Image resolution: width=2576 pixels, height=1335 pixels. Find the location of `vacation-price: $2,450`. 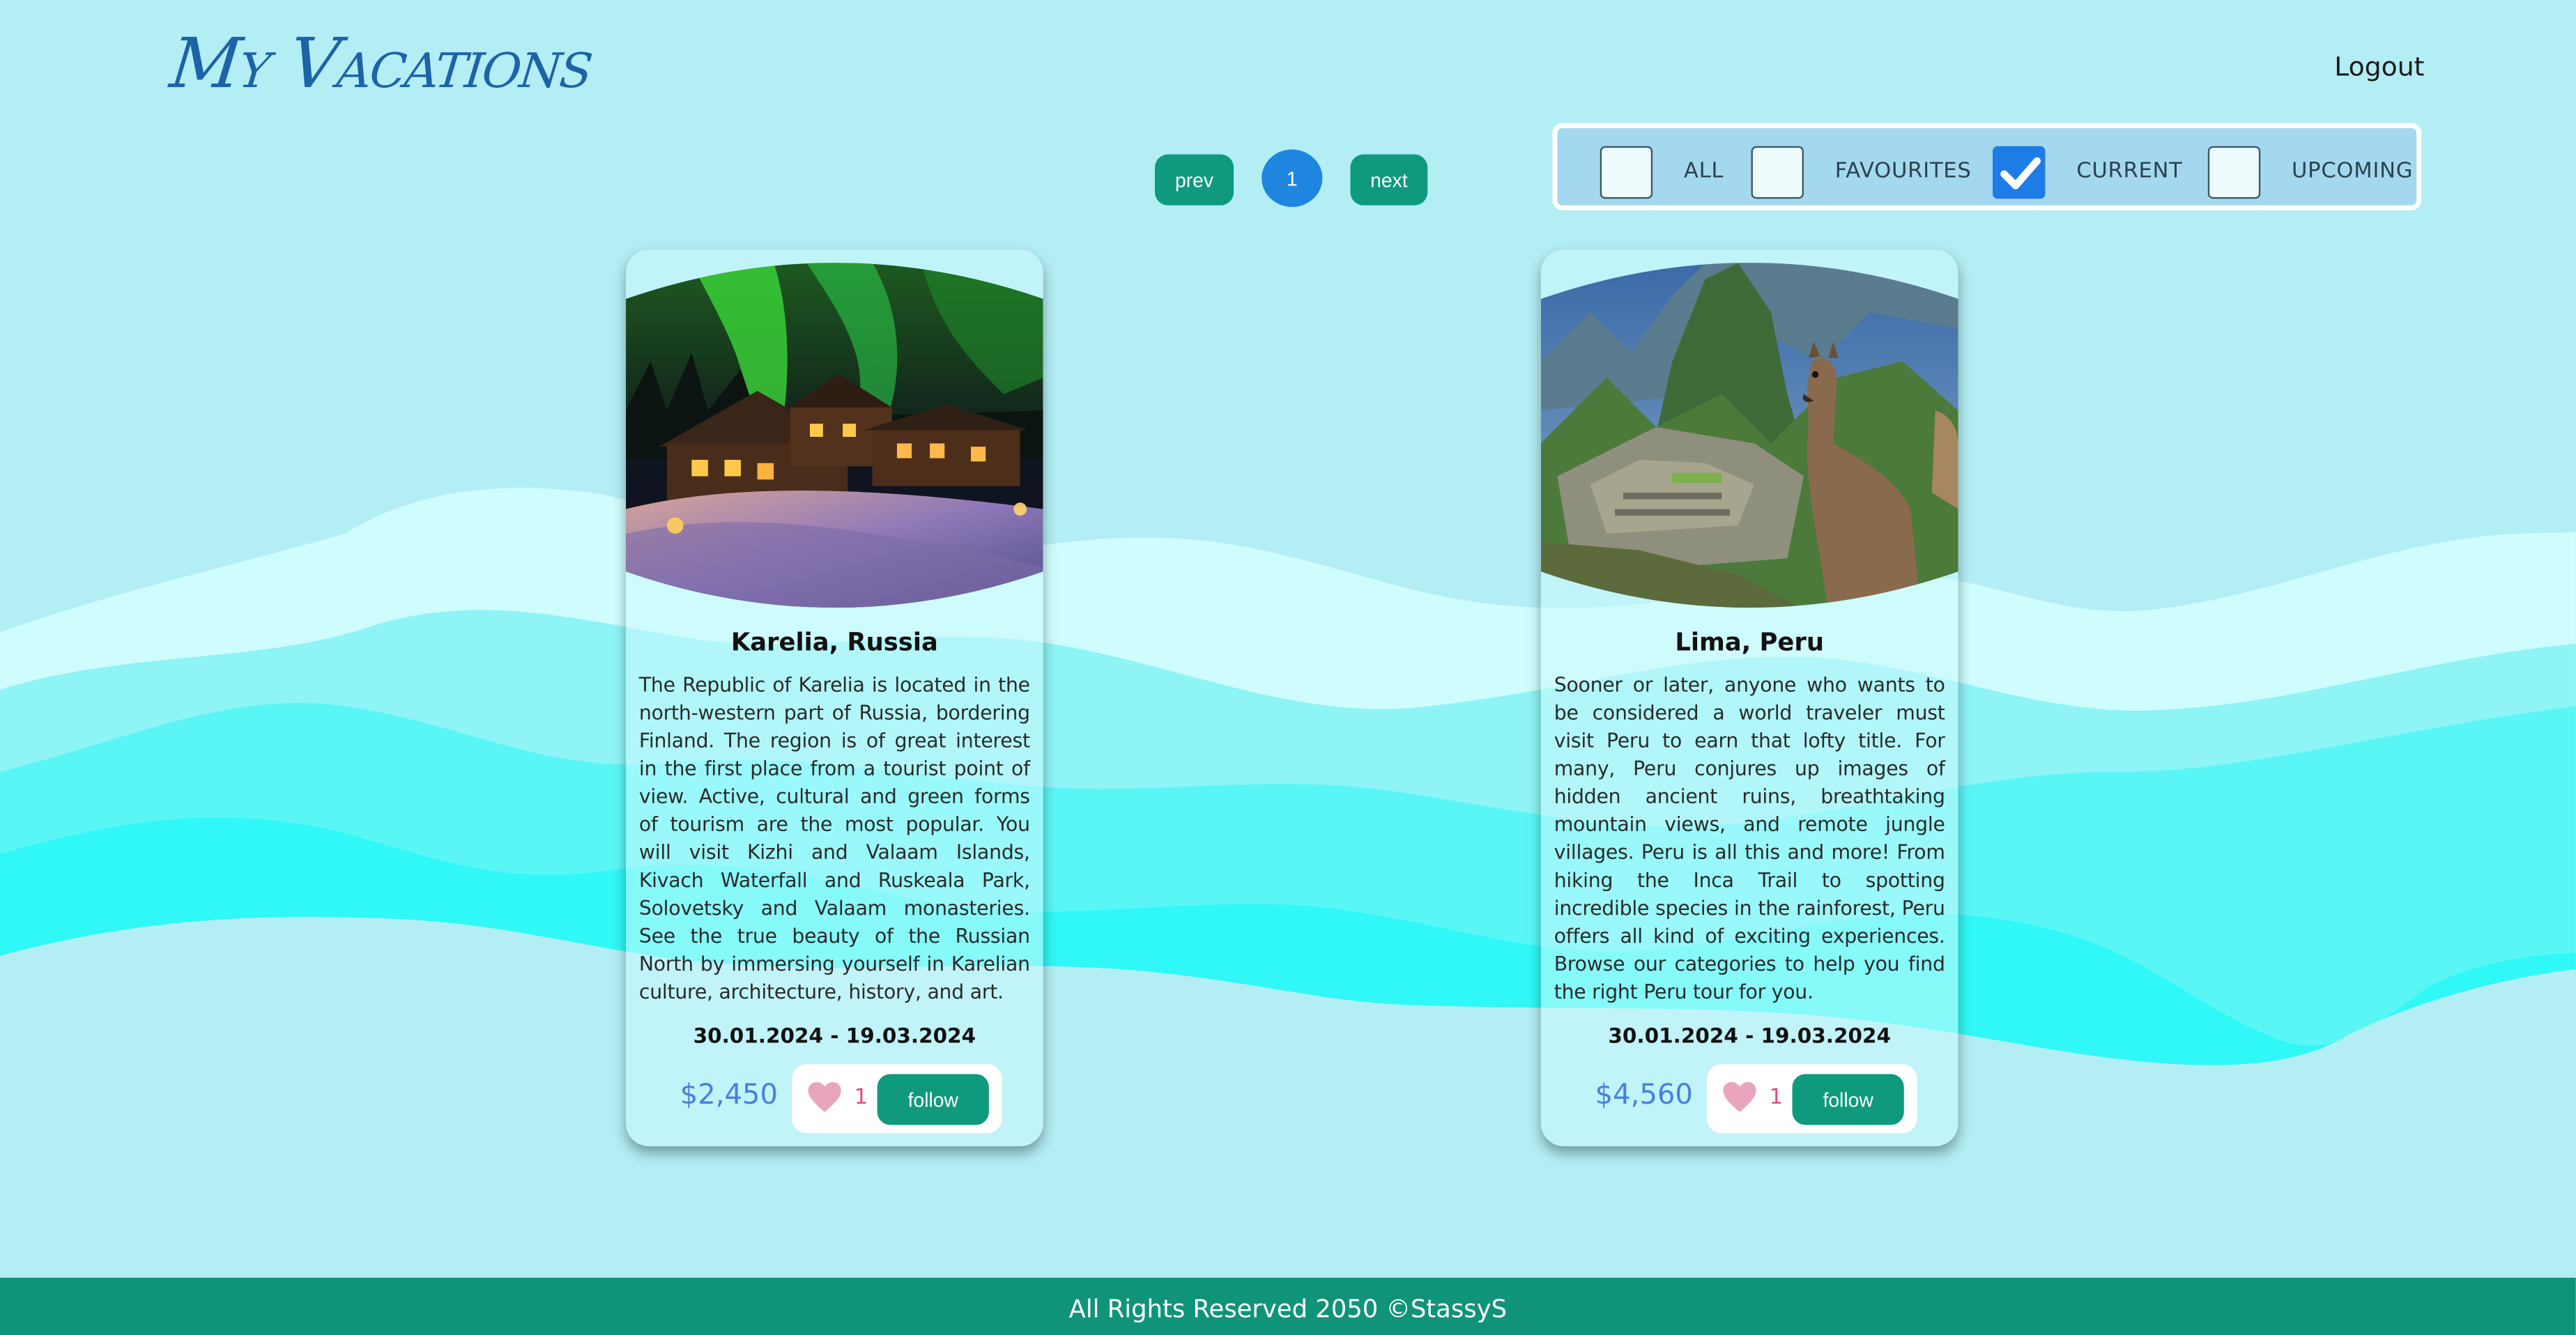

vacation-price: $2,450 is located at coordinates (729, 1095).